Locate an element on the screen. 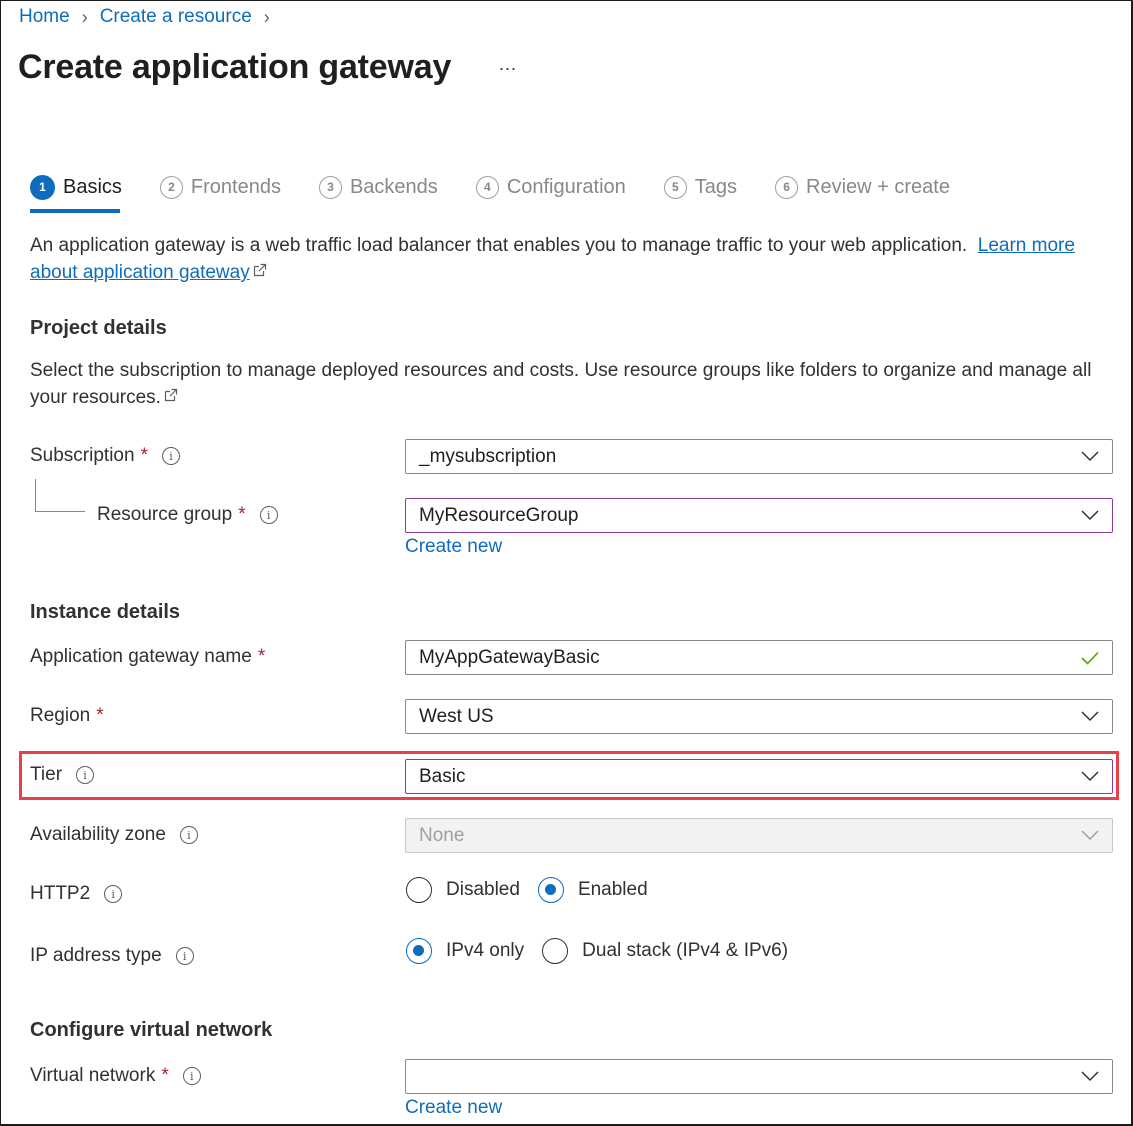 The width and height of the screenshot is (1133, 1126). active-tab-indicator is located at coordinates (75, 211).